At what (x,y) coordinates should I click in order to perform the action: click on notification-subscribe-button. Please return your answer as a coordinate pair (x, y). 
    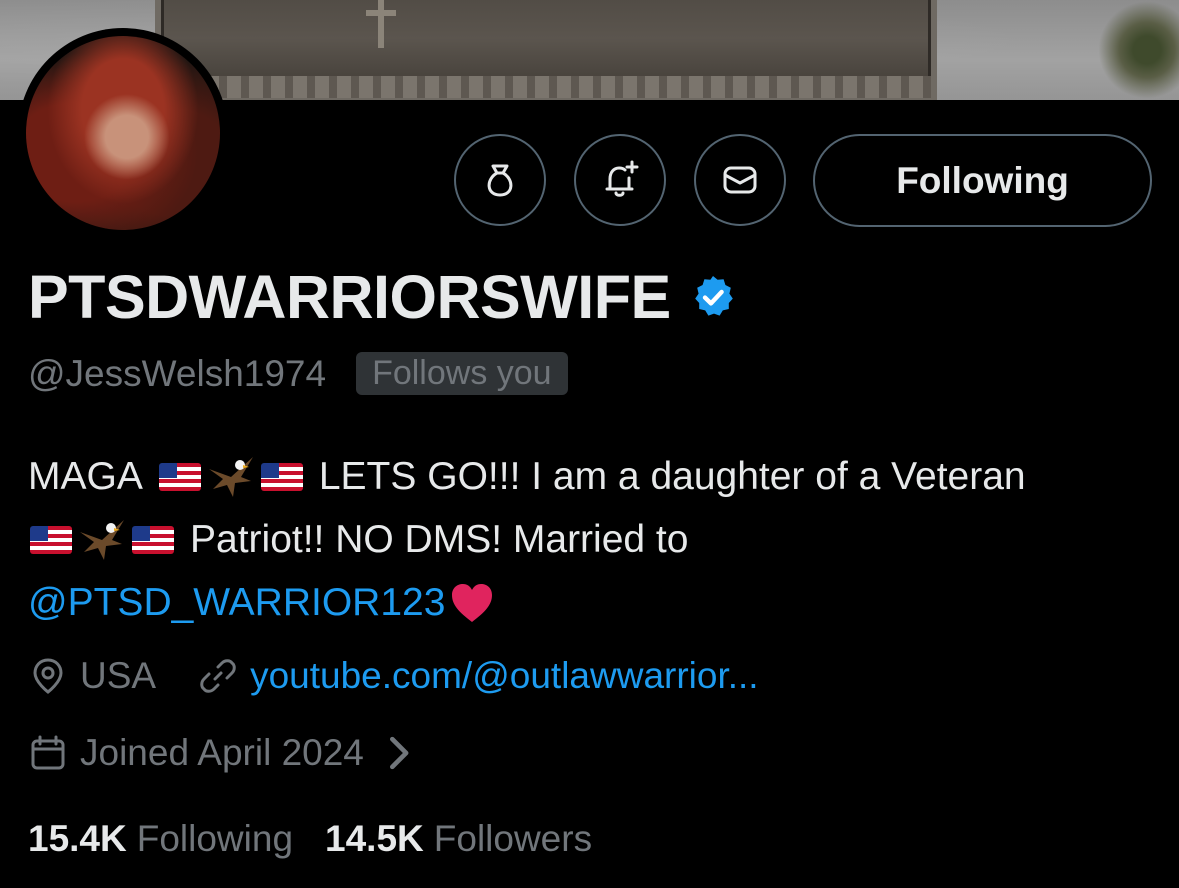
    Looking at the image, I should click on (620, 180).